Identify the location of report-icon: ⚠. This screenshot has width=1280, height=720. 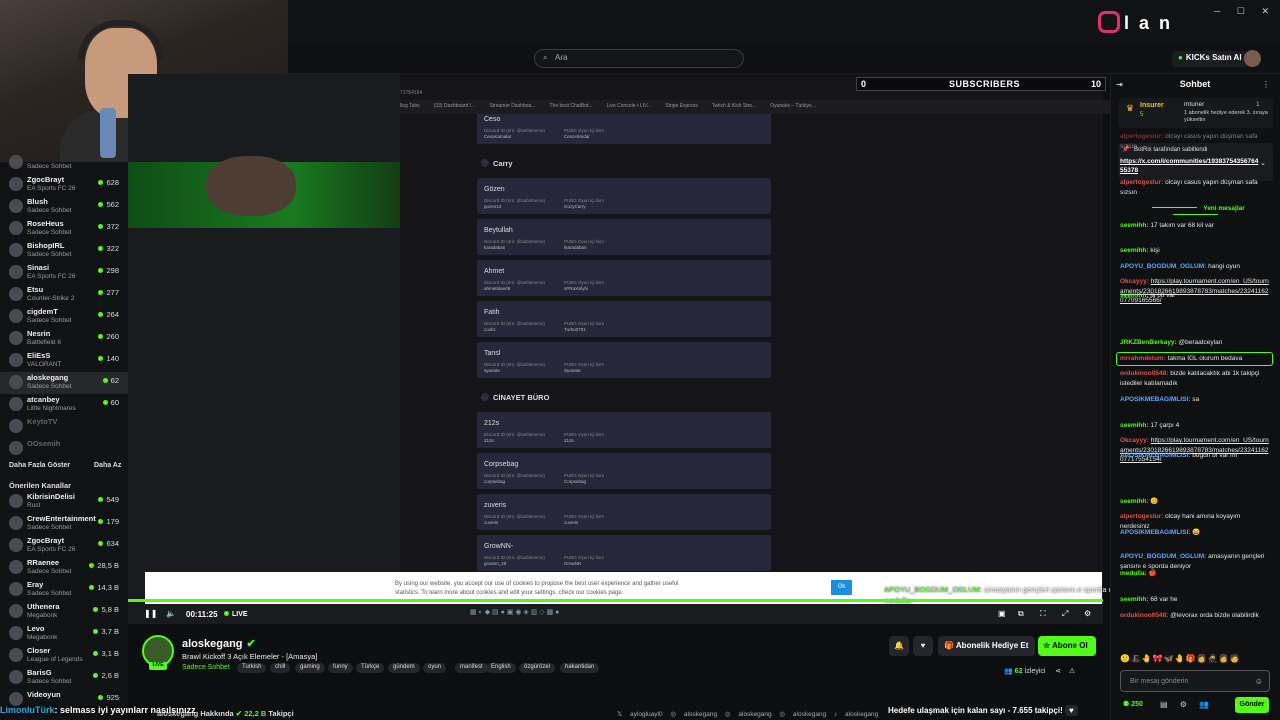
(1072, 671).